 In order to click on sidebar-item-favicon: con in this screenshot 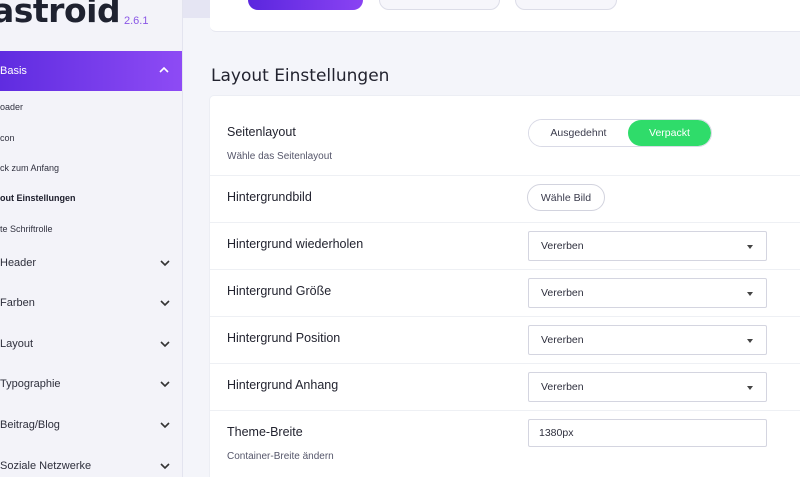, I will do `click(91, 137)`.